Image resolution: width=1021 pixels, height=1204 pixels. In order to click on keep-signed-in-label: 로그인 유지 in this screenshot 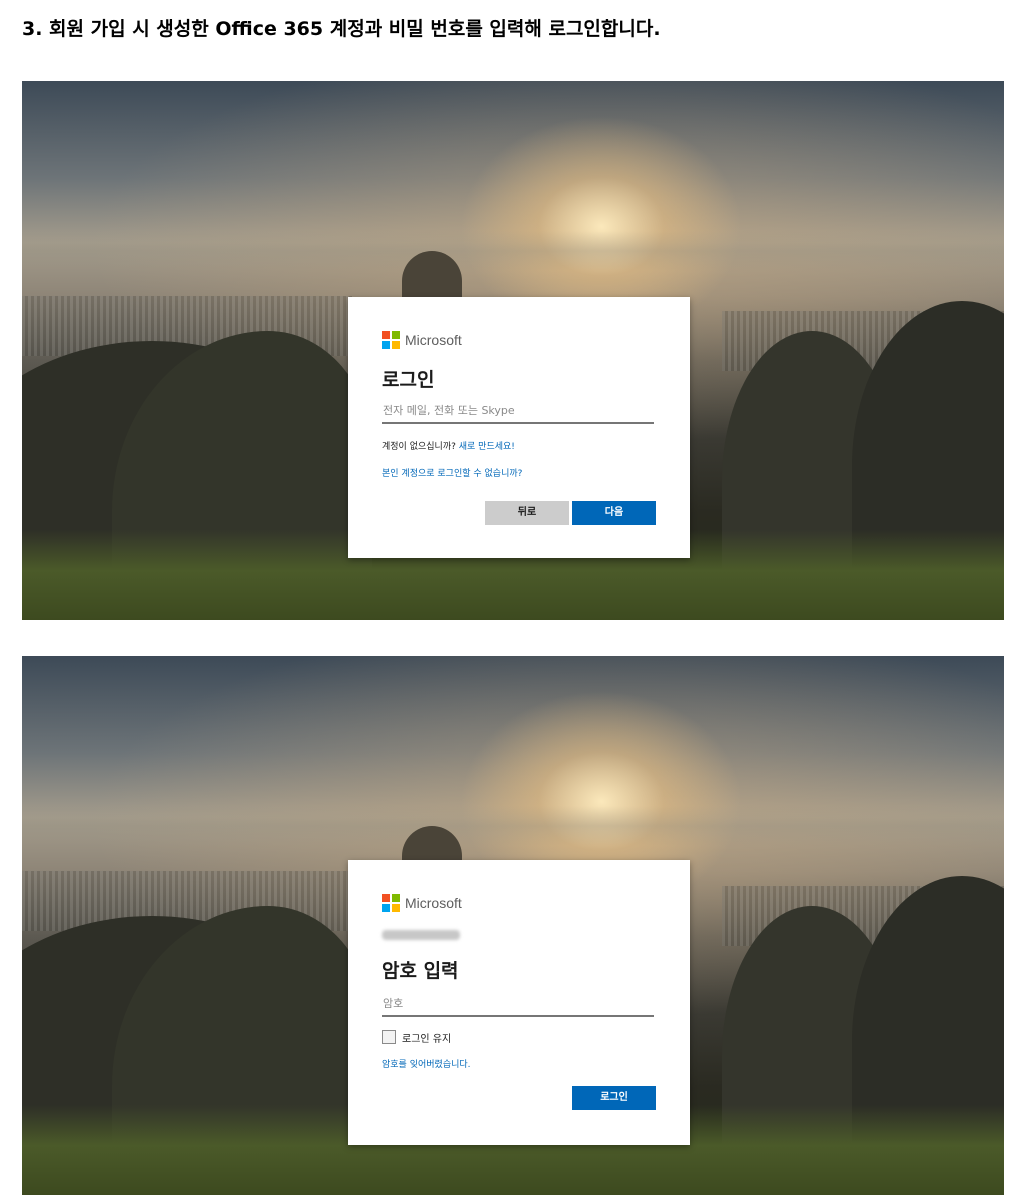, I will do `click(427, 1039)`.